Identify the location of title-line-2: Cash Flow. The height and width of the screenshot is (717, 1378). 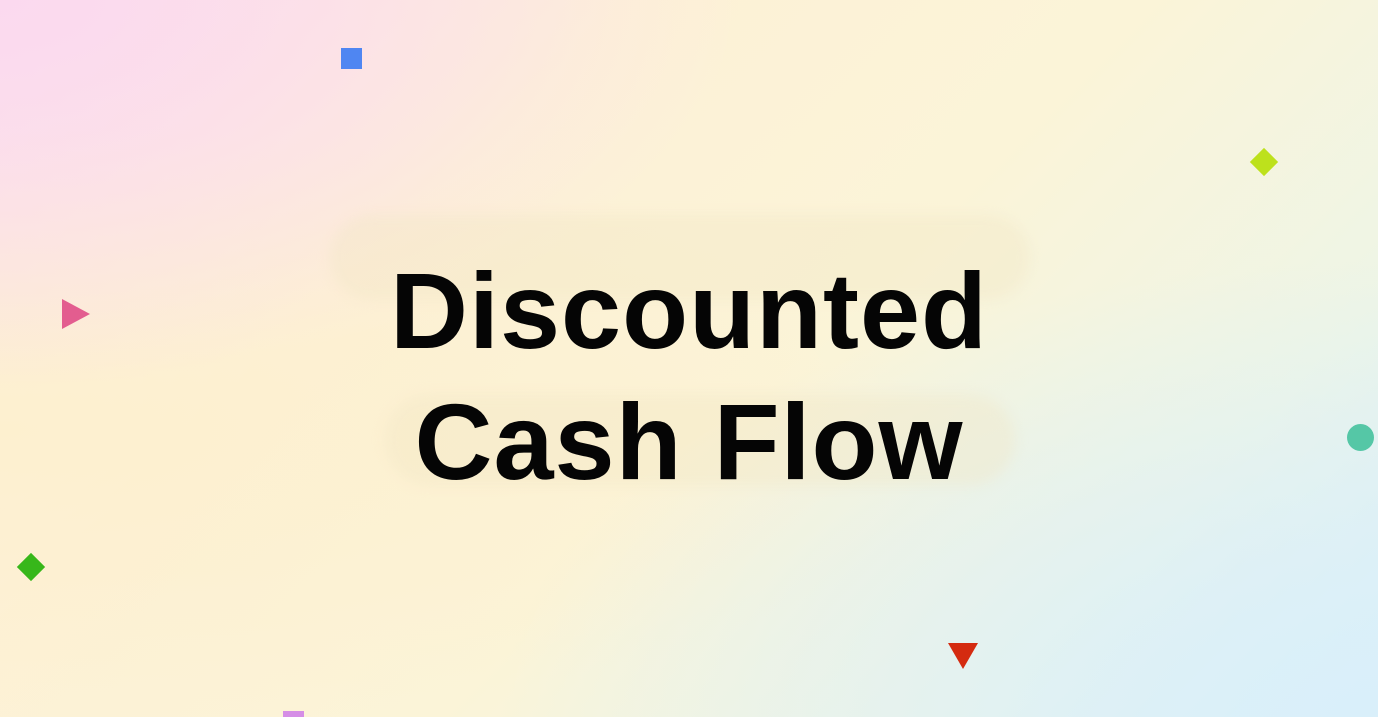
(689, 441).